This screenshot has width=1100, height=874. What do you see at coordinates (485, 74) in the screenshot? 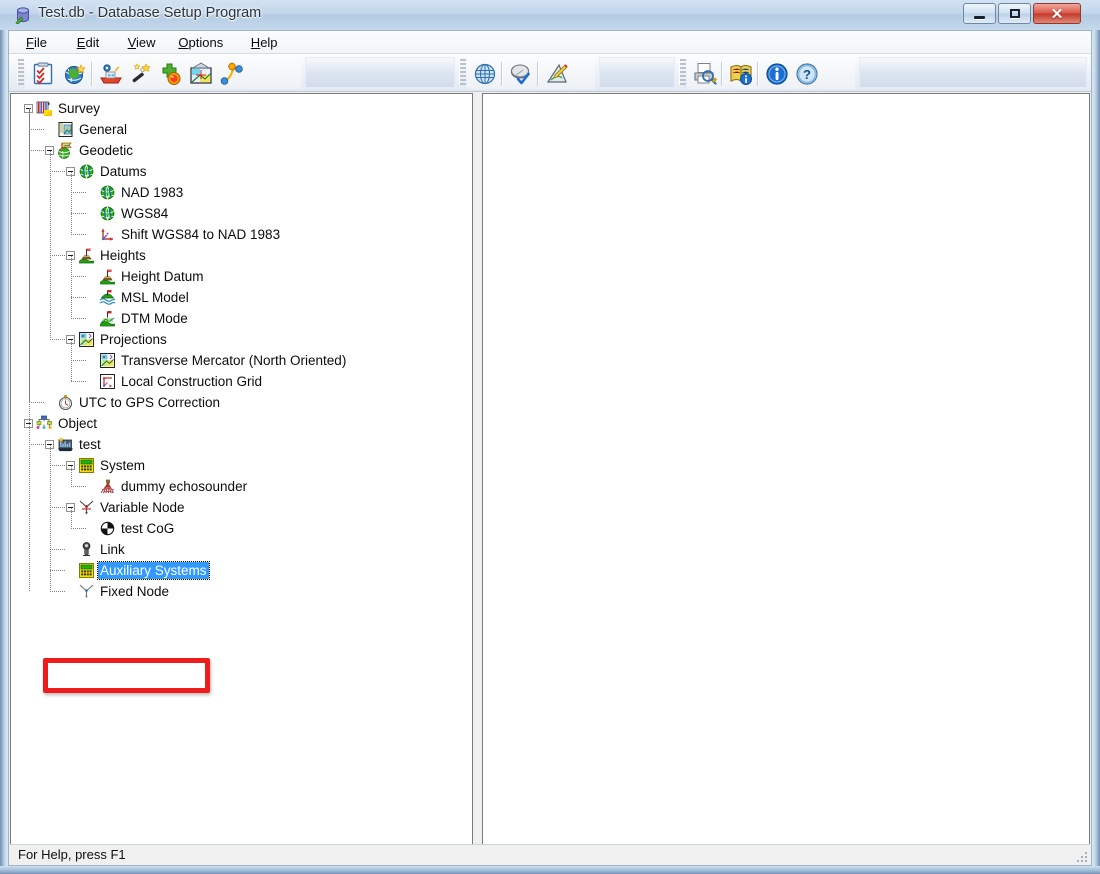
I see `toolbar-button-geodetics` at bounding box center [485, 74].